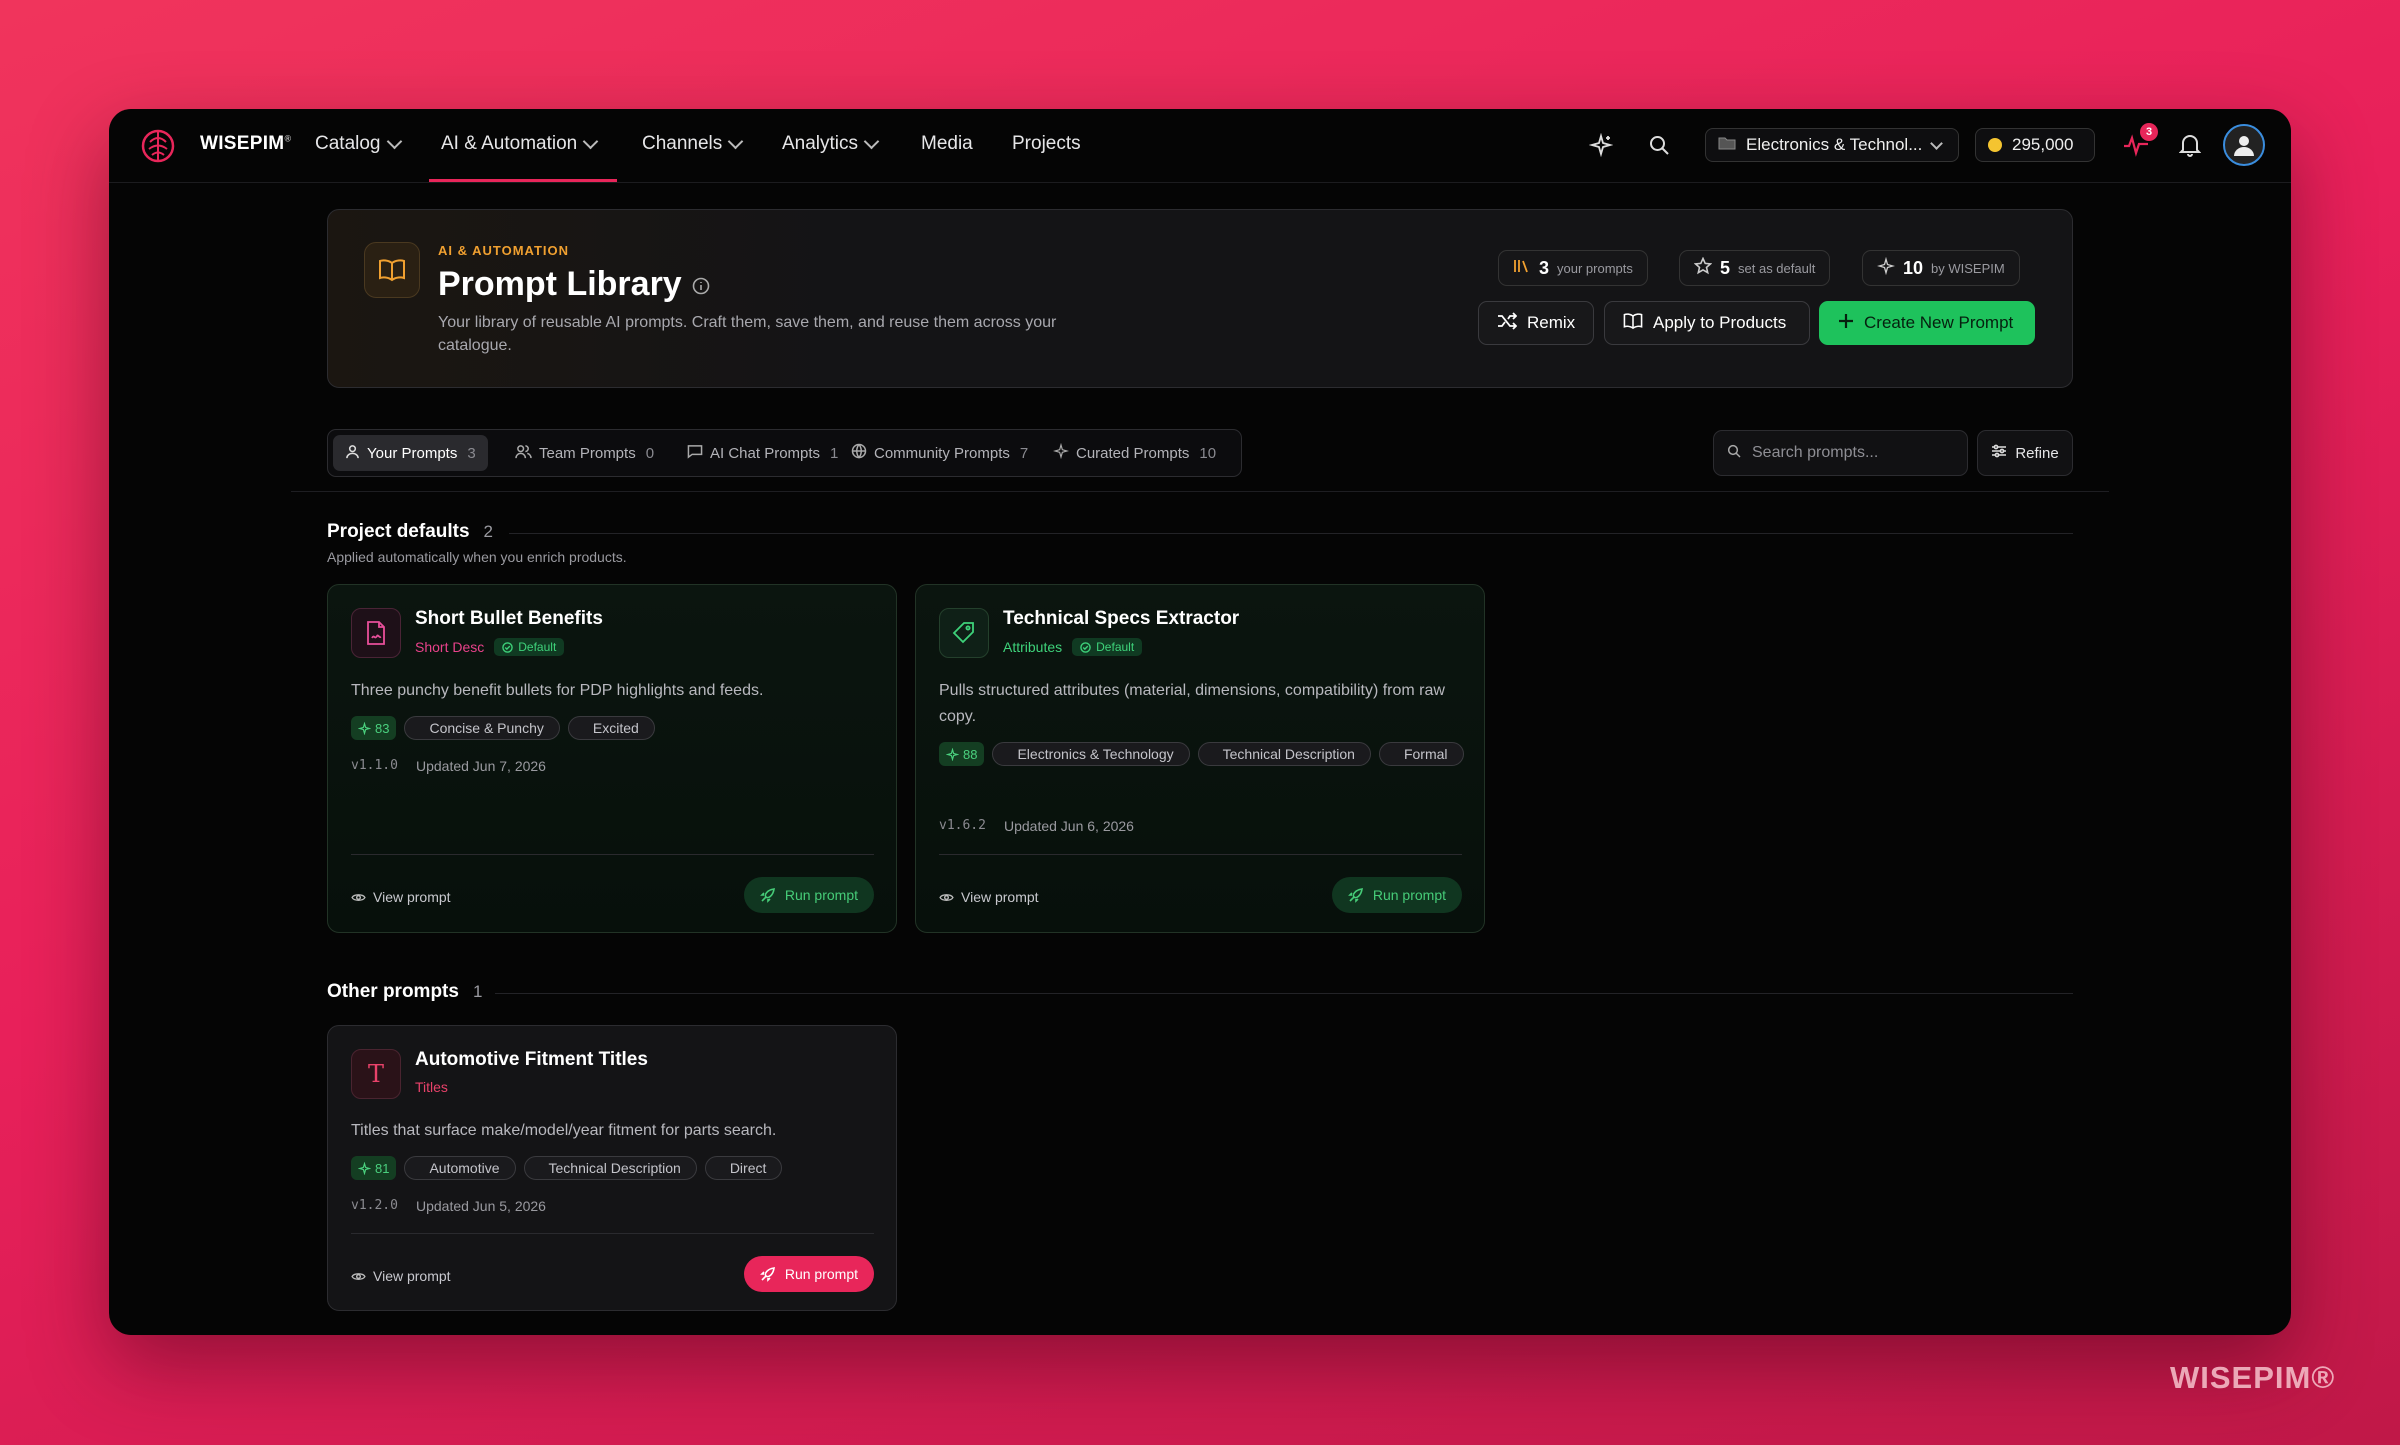 Image resolution: width=2400 pixels, height=1445 pixels. What do you see at coordinates (1000, 897) in the screenshot?
I see `view-label: View prompt` at bounding box center [1000, 897].